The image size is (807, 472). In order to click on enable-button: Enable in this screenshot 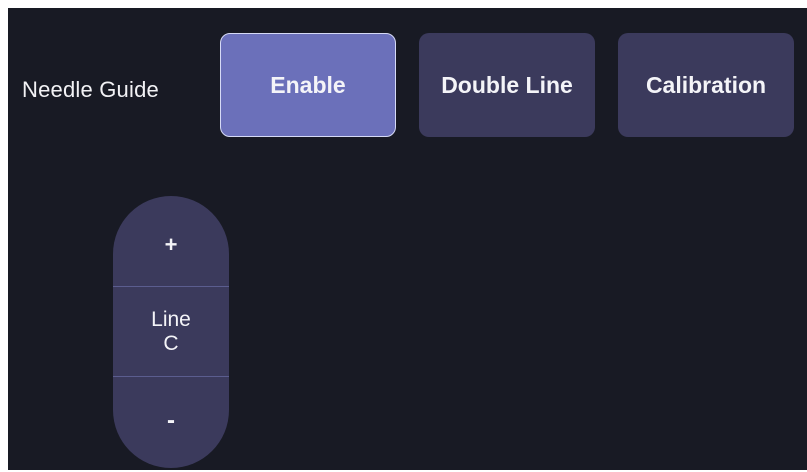, I will do `click(308, 85)`.